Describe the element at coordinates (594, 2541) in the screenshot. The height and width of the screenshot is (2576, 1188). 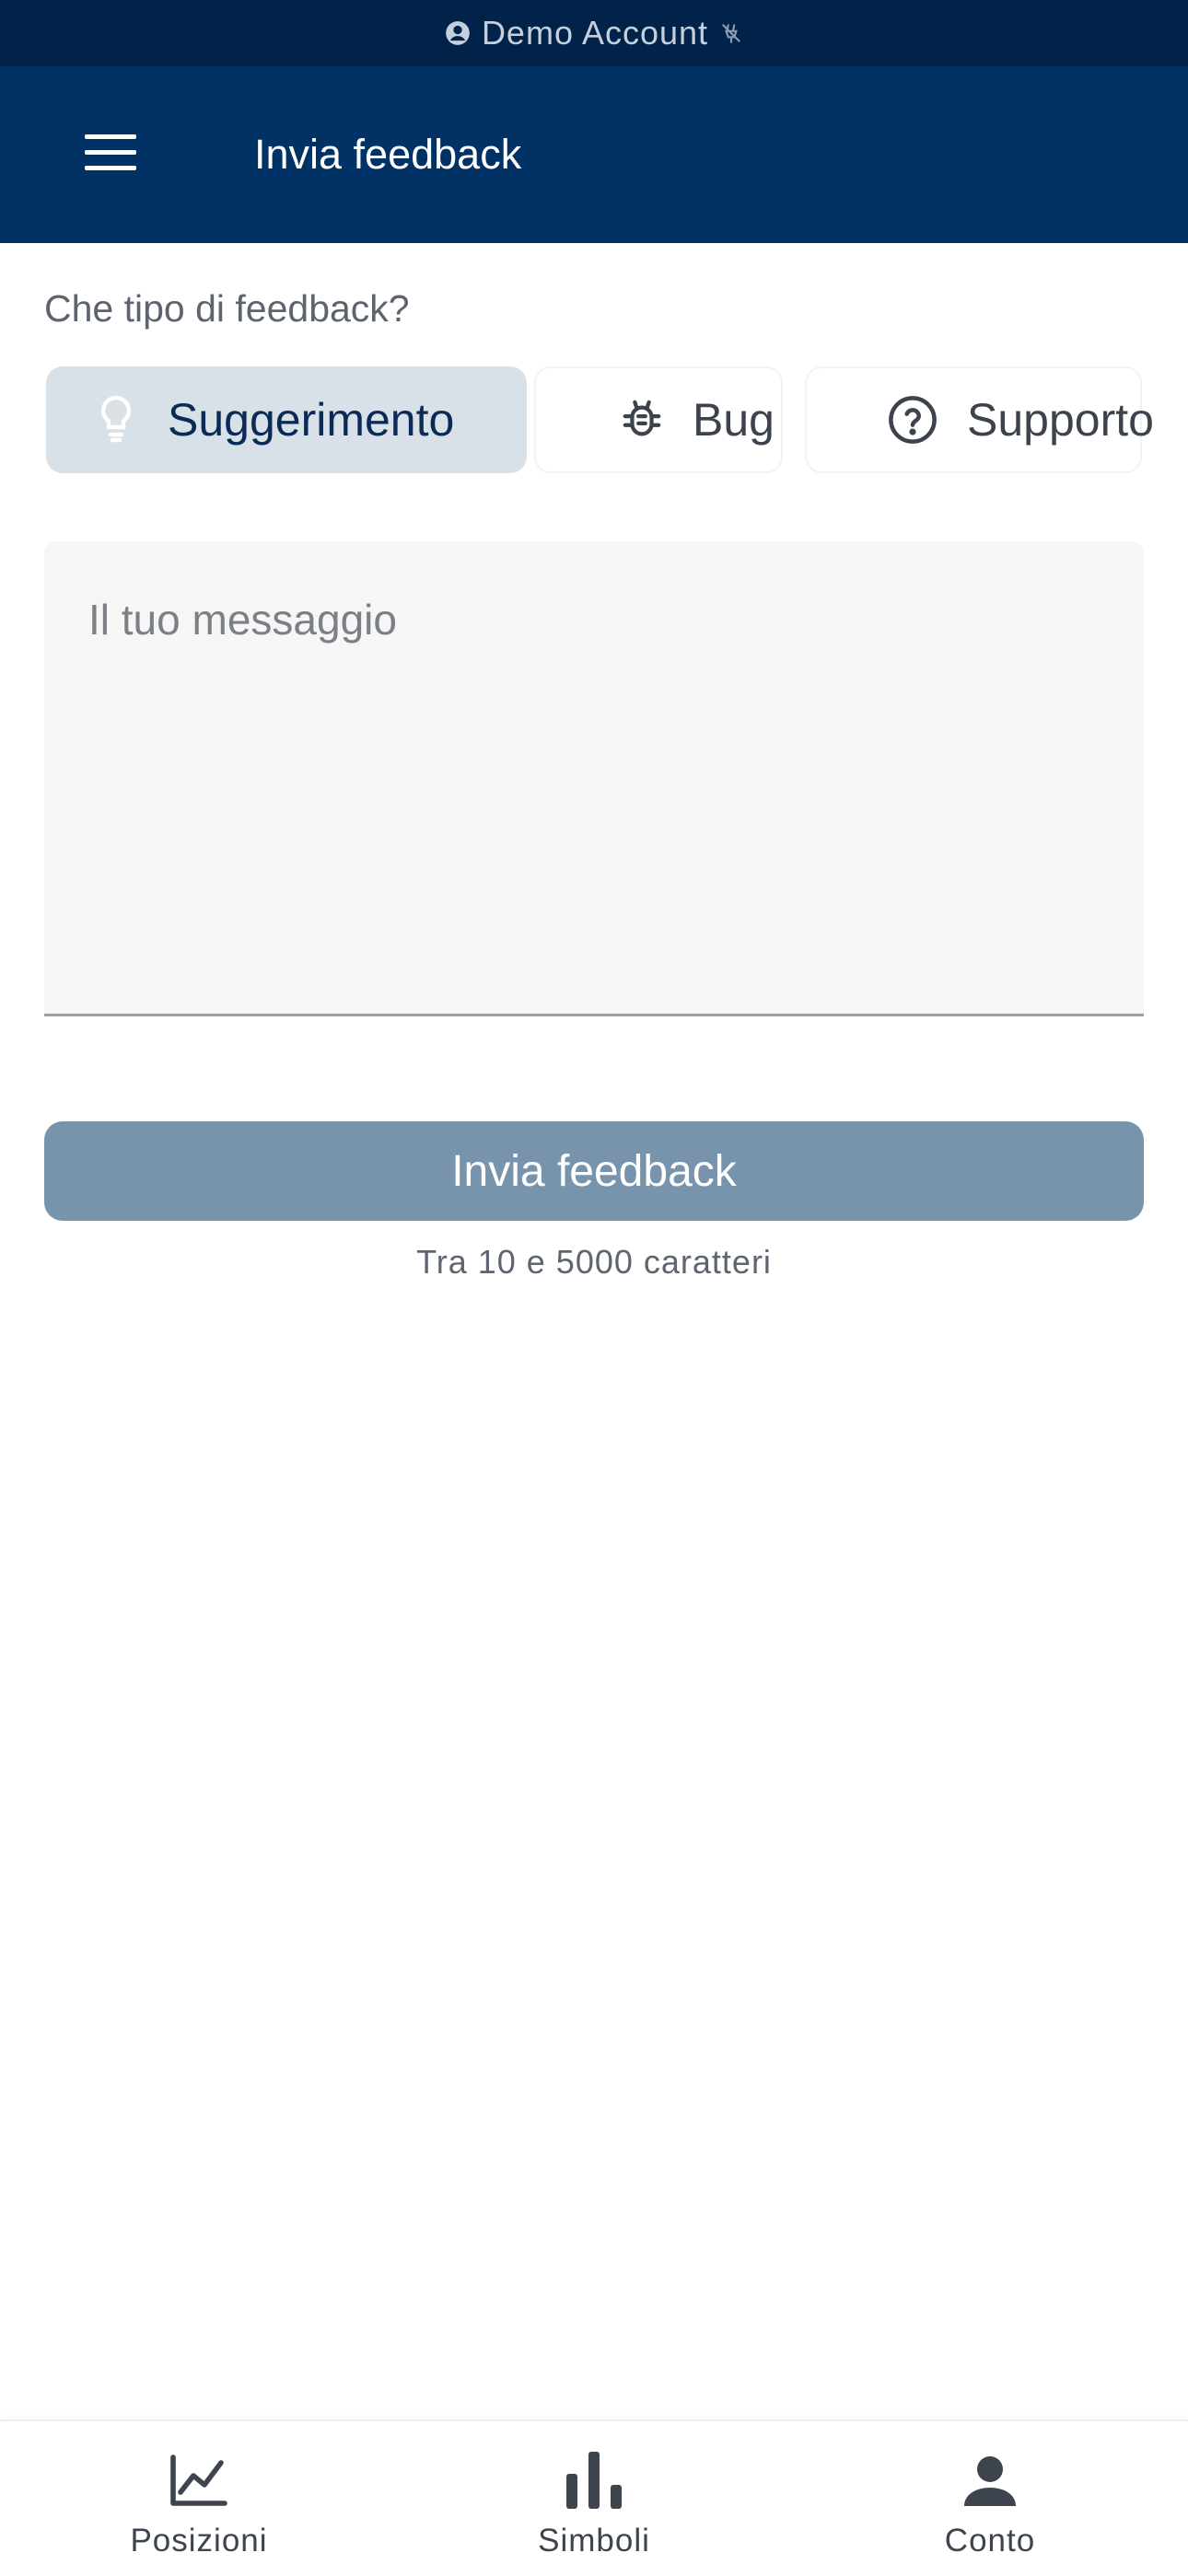
I see `nav-label-symbols: Simboli` at that location.